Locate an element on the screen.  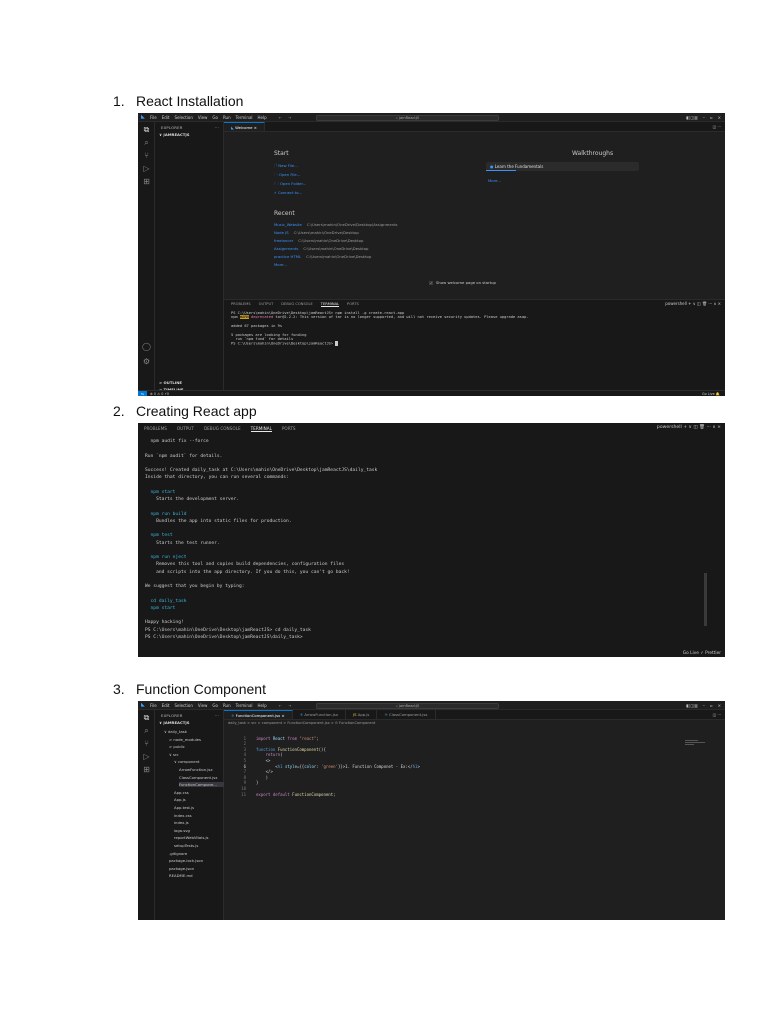
file-tree-item: App.css is located at coordinates (181, 792).